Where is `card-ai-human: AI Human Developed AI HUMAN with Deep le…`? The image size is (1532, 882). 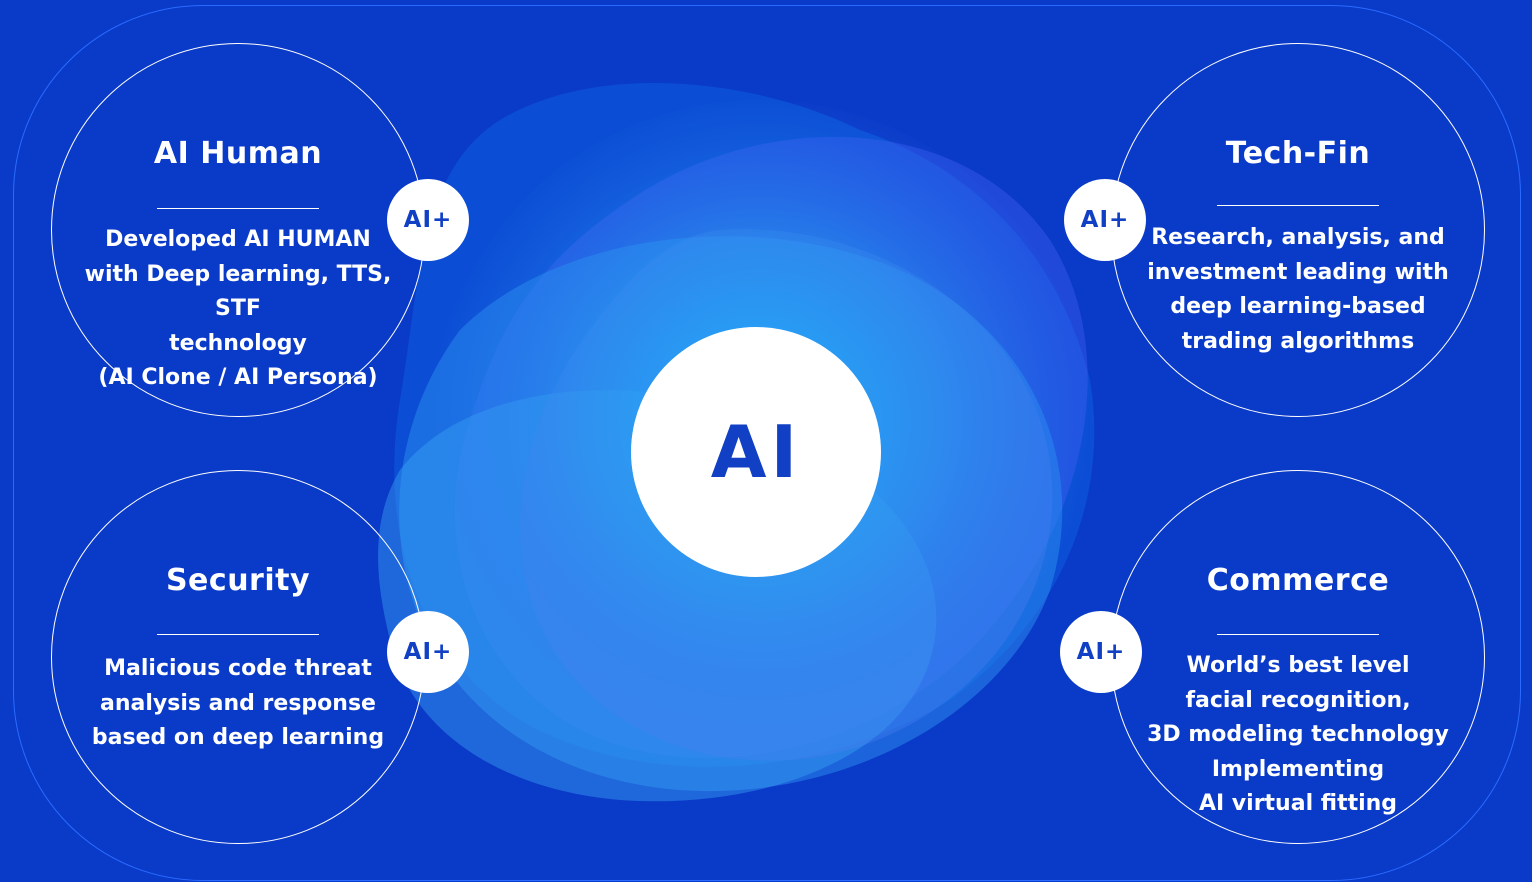
card-ai-human: AI Human Developed AI HUMAN with Deep le… is located at coordinates (238, 230).